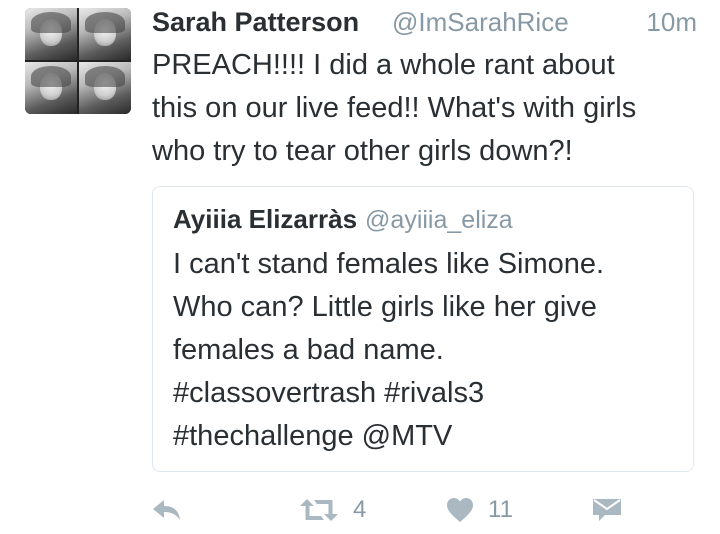 The image size is (720, 534). Describe the element at coordinates (362, 151) in the screenshot. I see `tweet-text-line: who try to tear other girls down?!` at that location.